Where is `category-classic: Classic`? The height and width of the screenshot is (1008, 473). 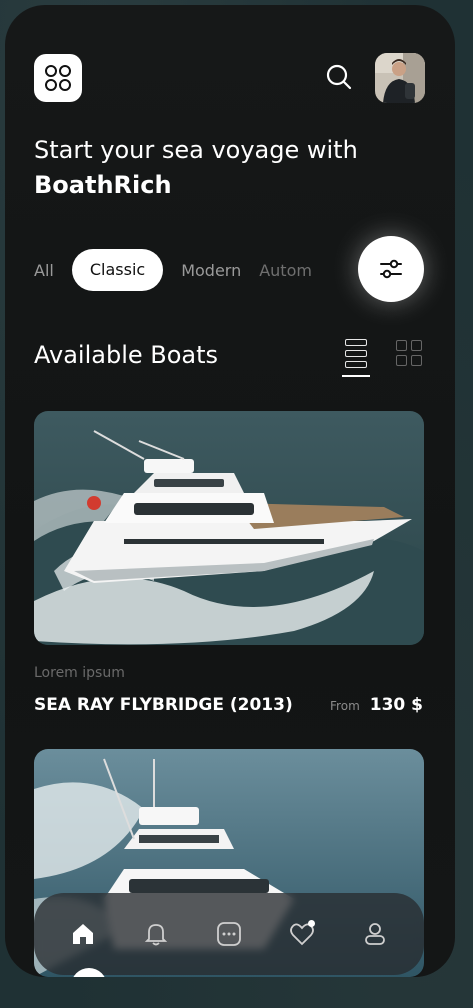 category-classic: Classic is located at coordinates (117, 270).